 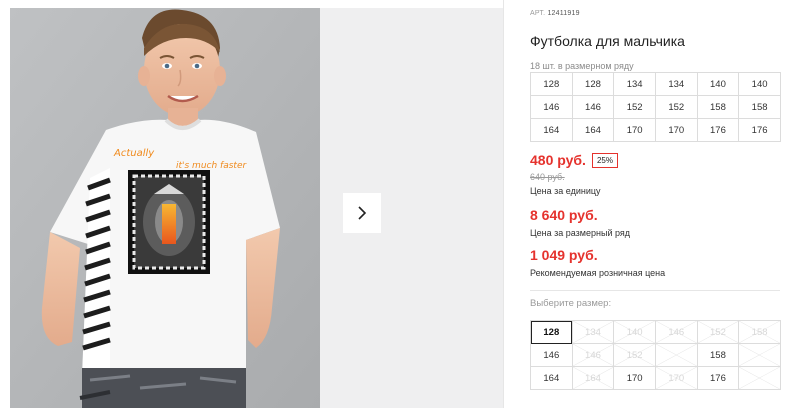 I want to click on next-image-button, so click(x=362, y=213).